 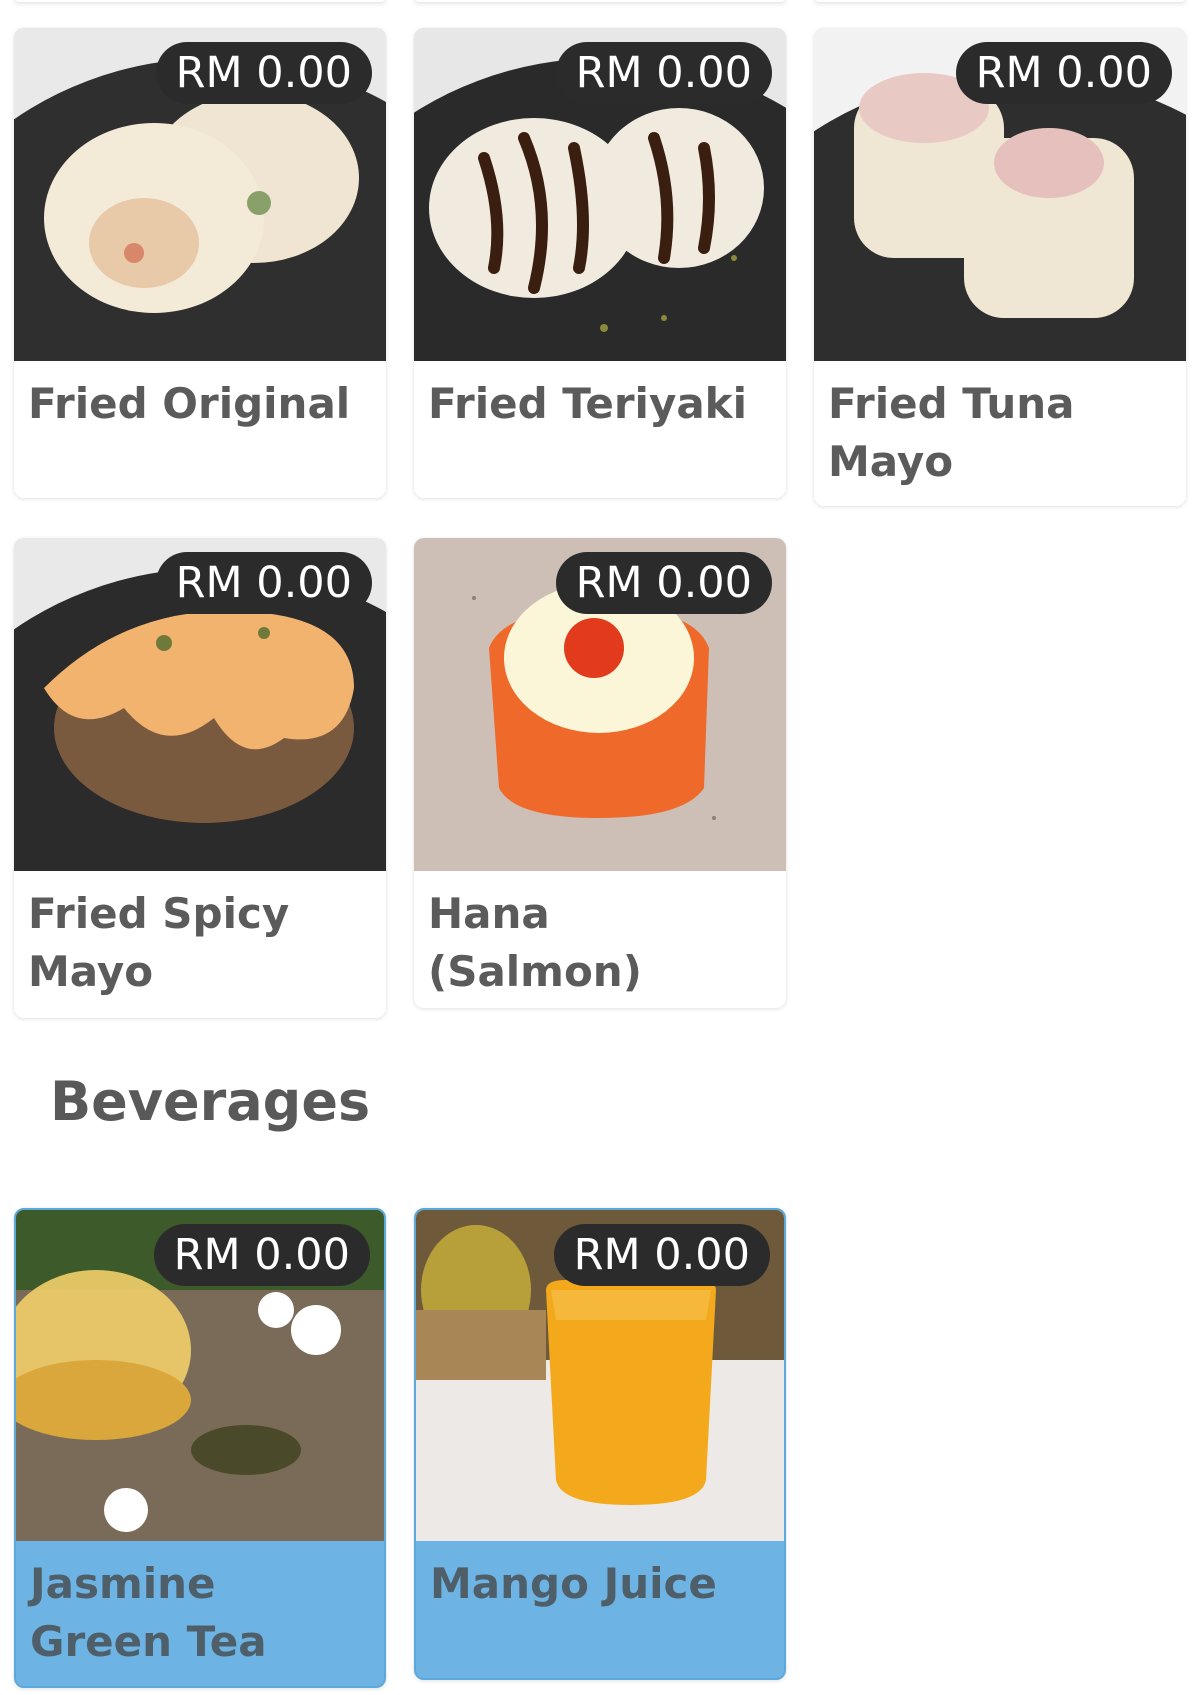 I want to click on menu-item-fried-spicy-mayo: RM 0.00 Fried Spicy Mayo, so click(x=200, y=778).